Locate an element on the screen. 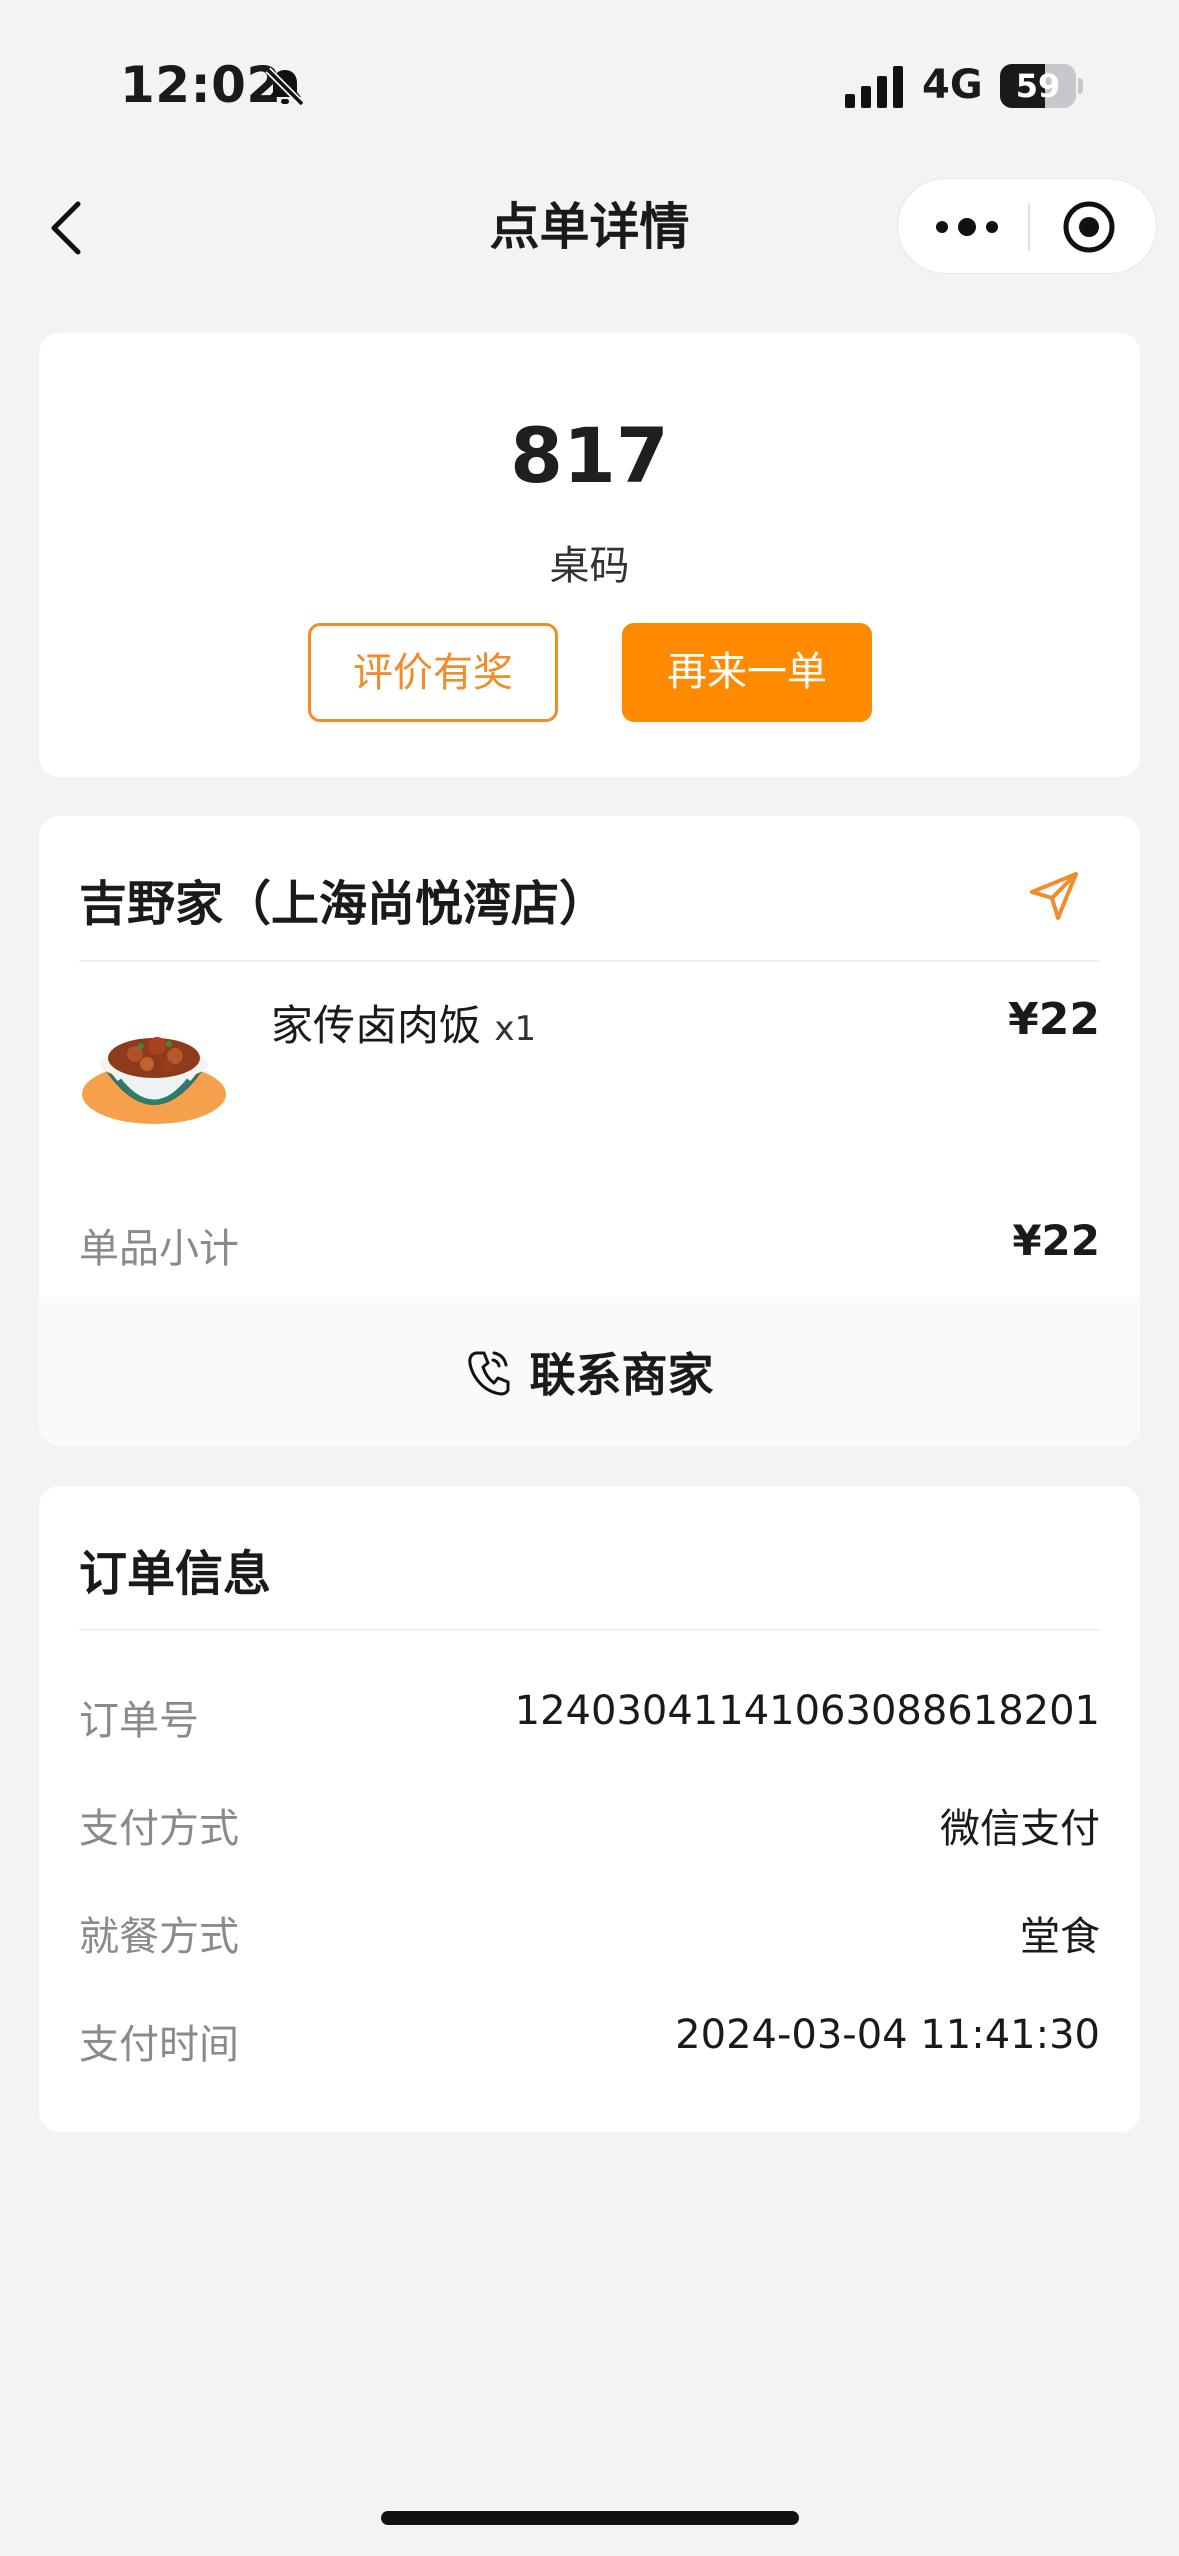  mini-program-capsule is located at coordinates (1027, 226).